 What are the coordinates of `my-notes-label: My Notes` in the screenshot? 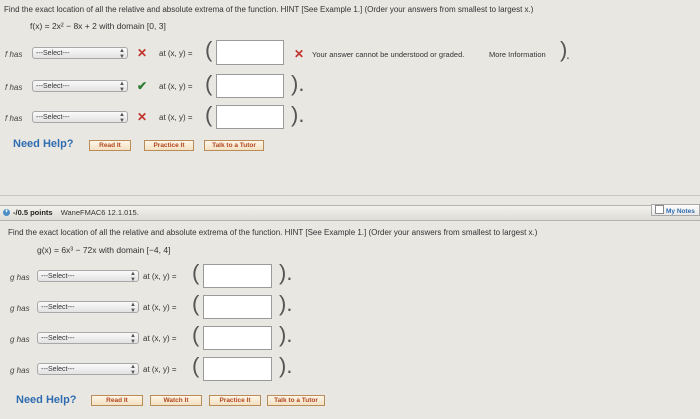 It's located at (680, 211).